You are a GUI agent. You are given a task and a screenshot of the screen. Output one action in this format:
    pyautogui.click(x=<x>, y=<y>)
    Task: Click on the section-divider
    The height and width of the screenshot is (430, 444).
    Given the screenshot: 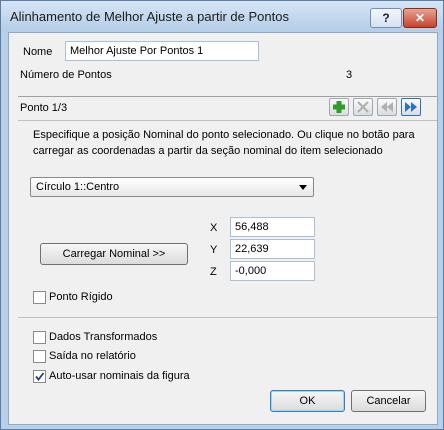 What is the action you would take?
    pyautogui.click(x=227, y=96)
    